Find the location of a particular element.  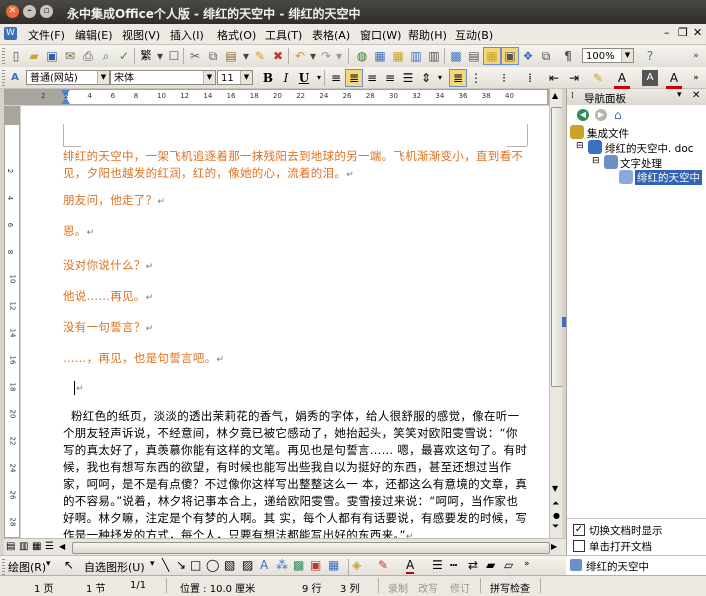

decrease-indent-icon: ⇤ is located at coordinates (554, 78).